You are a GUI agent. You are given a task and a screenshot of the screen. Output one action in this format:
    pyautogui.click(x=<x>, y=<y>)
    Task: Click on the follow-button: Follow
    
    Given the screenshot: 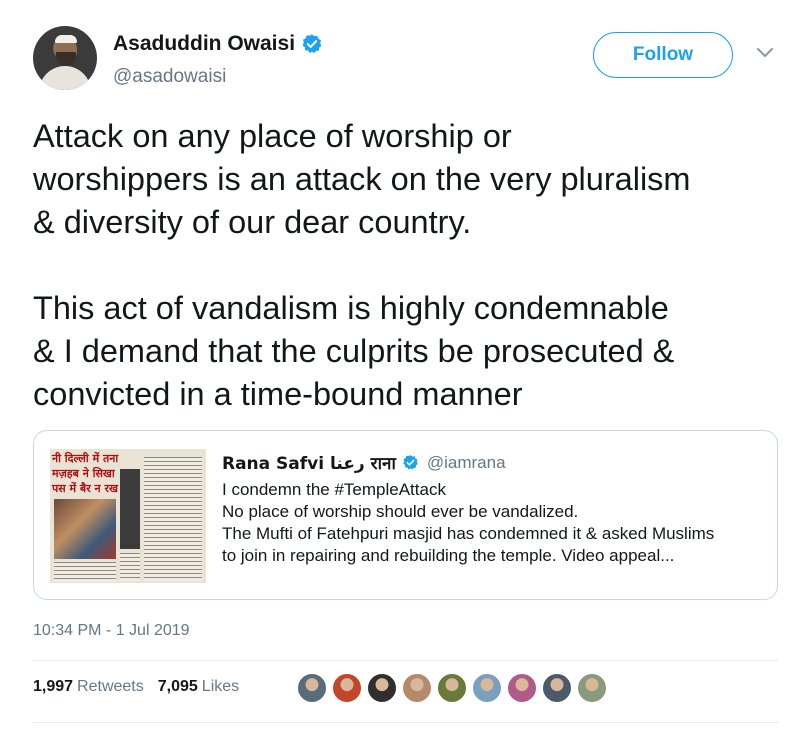 What is the action you would take?
    pyautogui.click(x=663, y=55)
    